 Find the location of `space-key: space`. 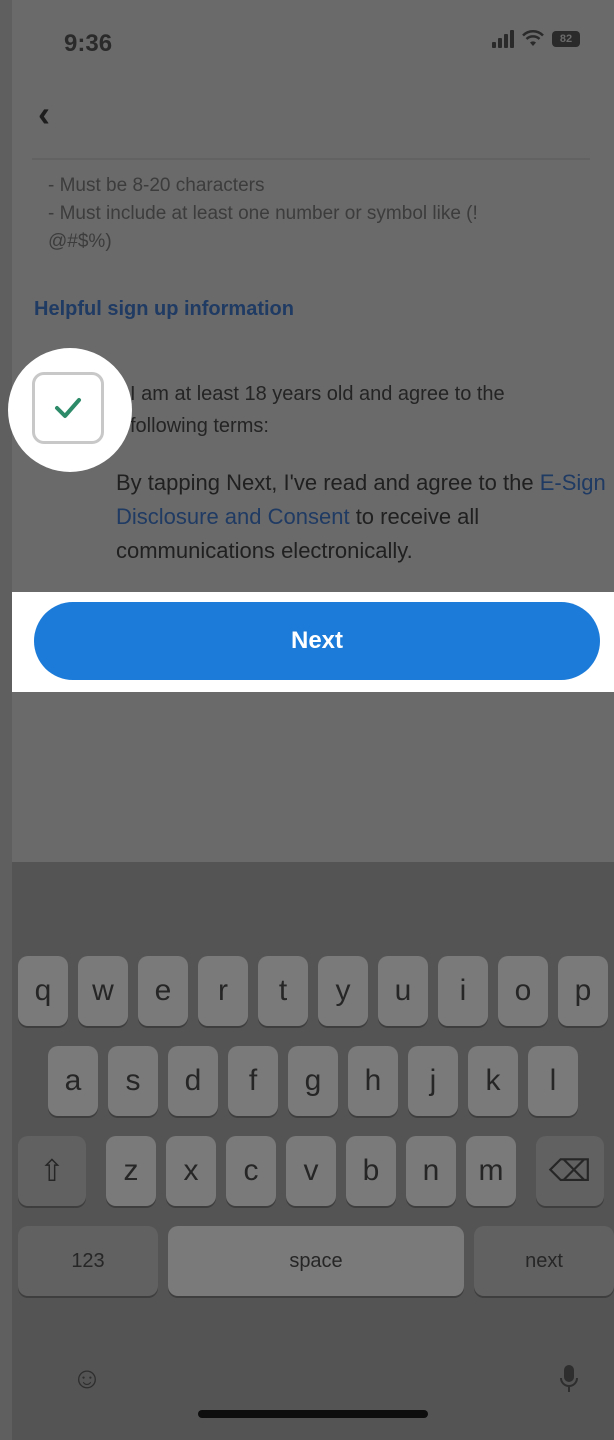

space-key: space is located at coordinates (316, 1261).